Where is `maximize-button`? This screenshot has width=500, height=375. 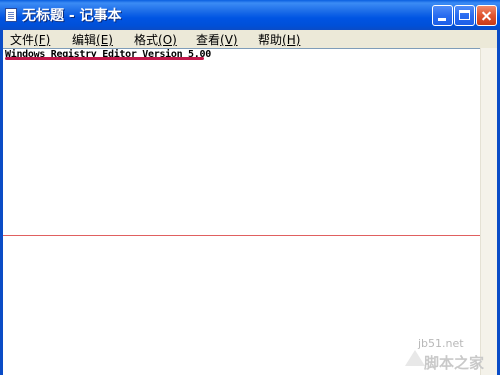
maximize-button is located at coordinates (464, 15).